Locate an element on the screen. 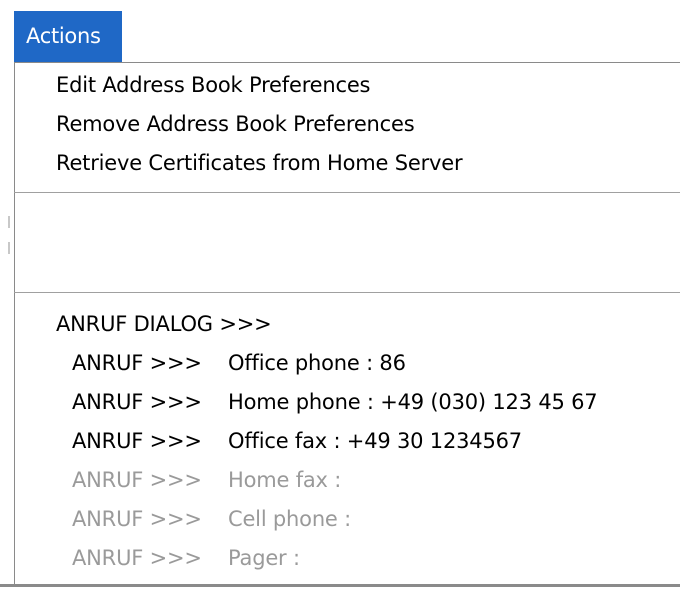  call-entry-pager: ANRUF >>> Pager : is located at coordinates (186, 558).